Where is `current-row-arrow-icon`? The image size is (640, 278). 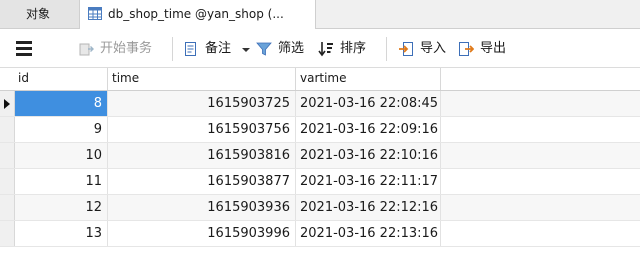
current-row-arrow-icon is located at coordinates (7, 104).